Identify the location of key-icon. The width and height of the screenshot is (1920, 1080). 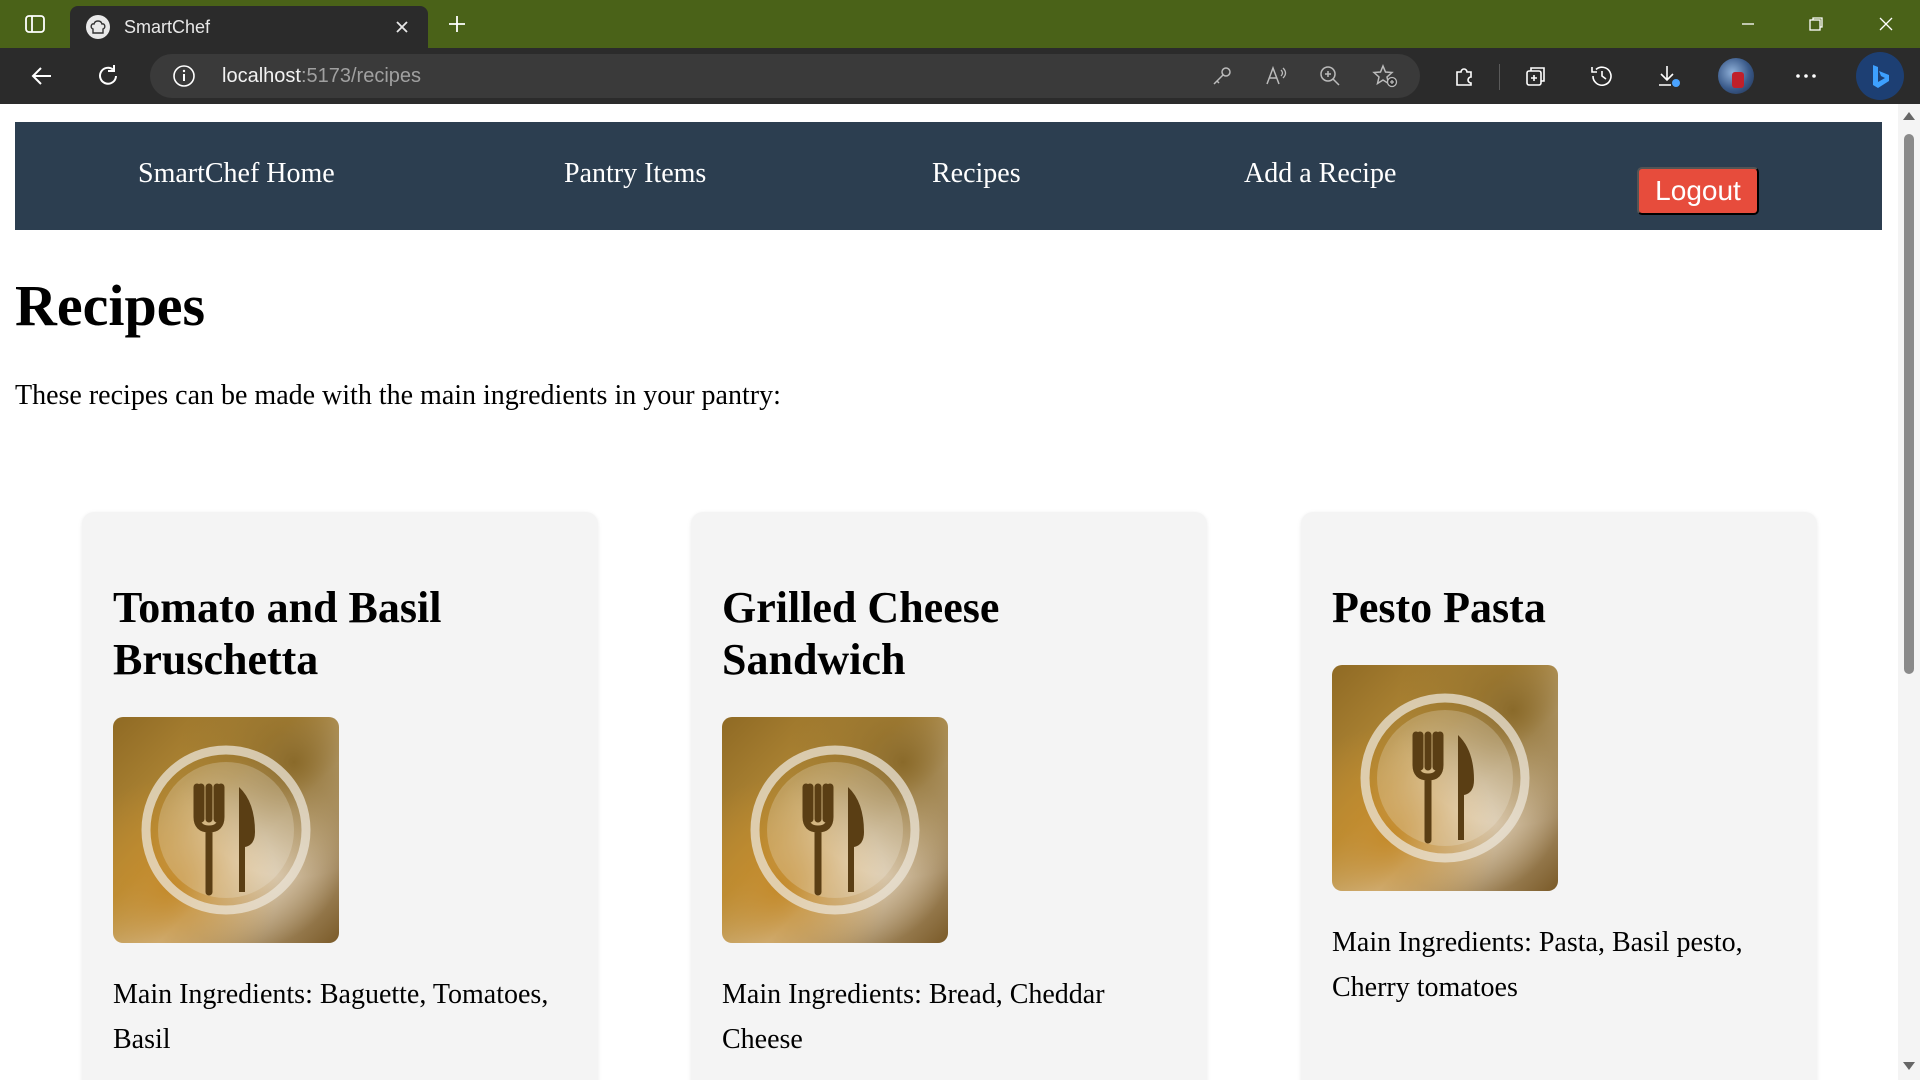
(1222, 76).